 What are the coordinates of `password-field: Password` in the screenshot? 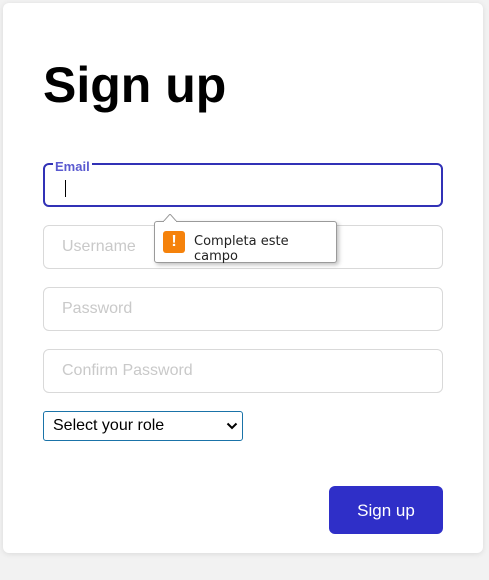 It's located at (243, 309).